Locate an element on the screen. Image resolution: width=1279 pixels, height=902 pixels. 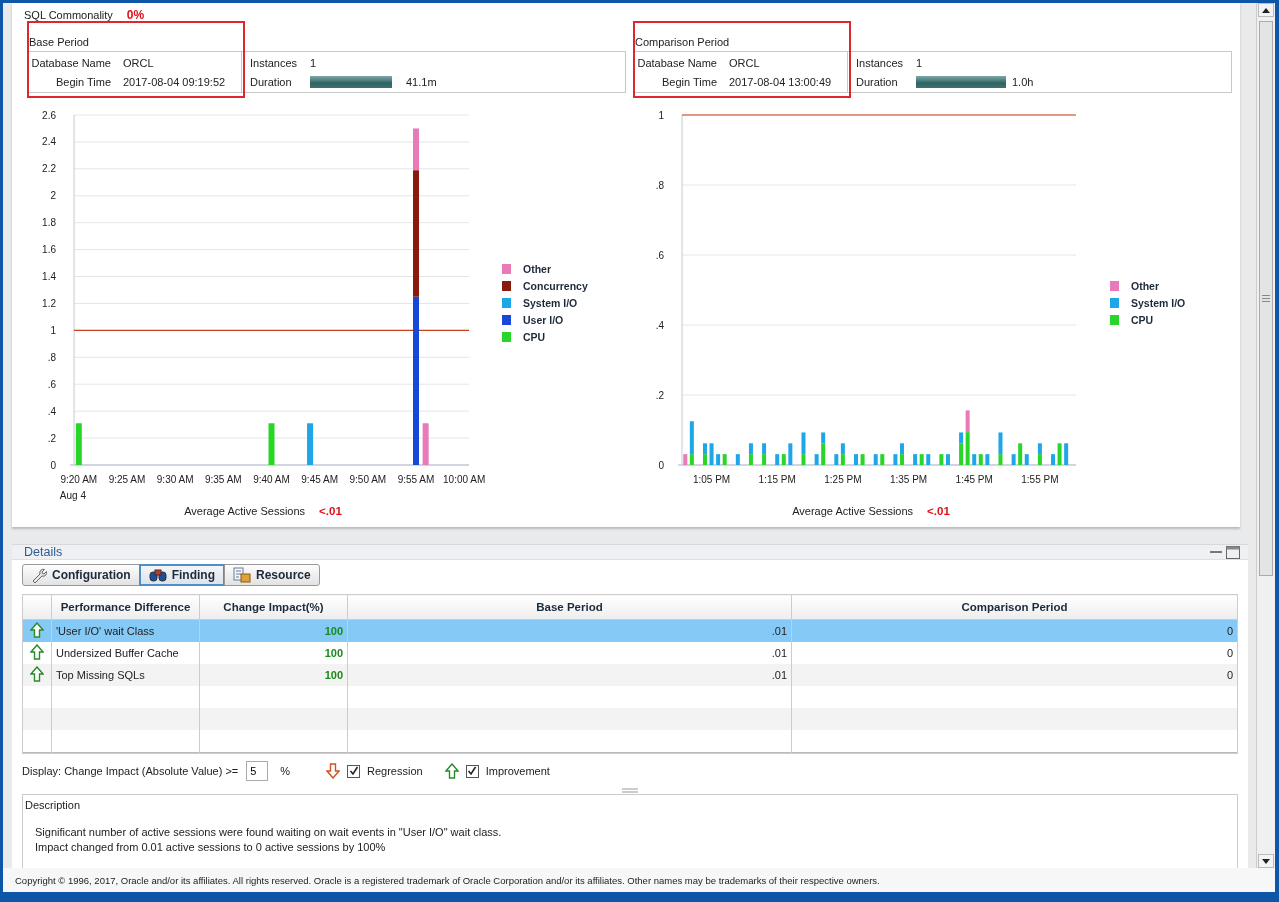
axis-label: 9:30 AM is located at coordinates (175, 479).